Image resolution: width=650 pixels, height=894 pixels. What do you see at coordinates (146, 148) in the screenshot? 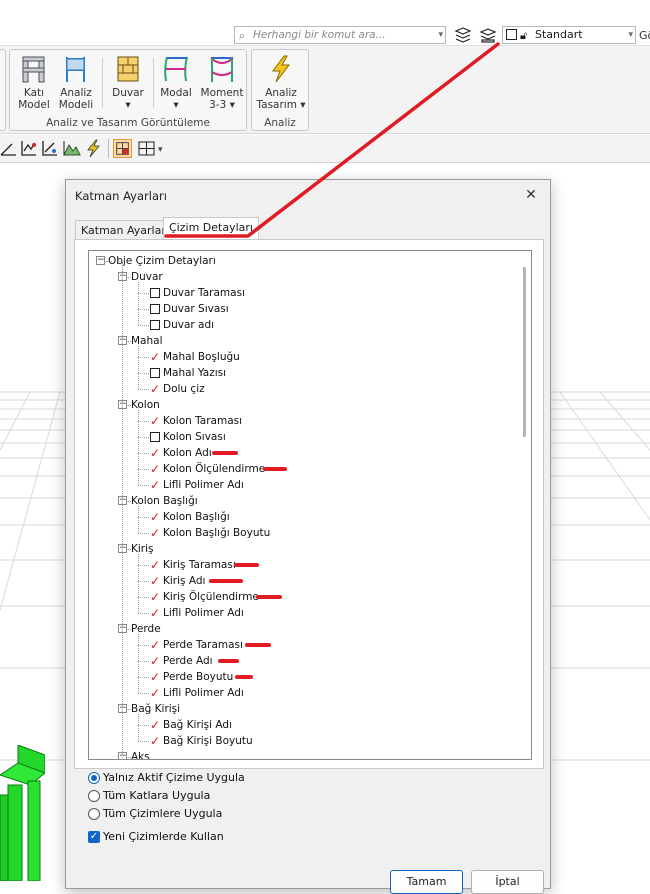
I see `grid-table-icon` at bounding box center [146, 148].